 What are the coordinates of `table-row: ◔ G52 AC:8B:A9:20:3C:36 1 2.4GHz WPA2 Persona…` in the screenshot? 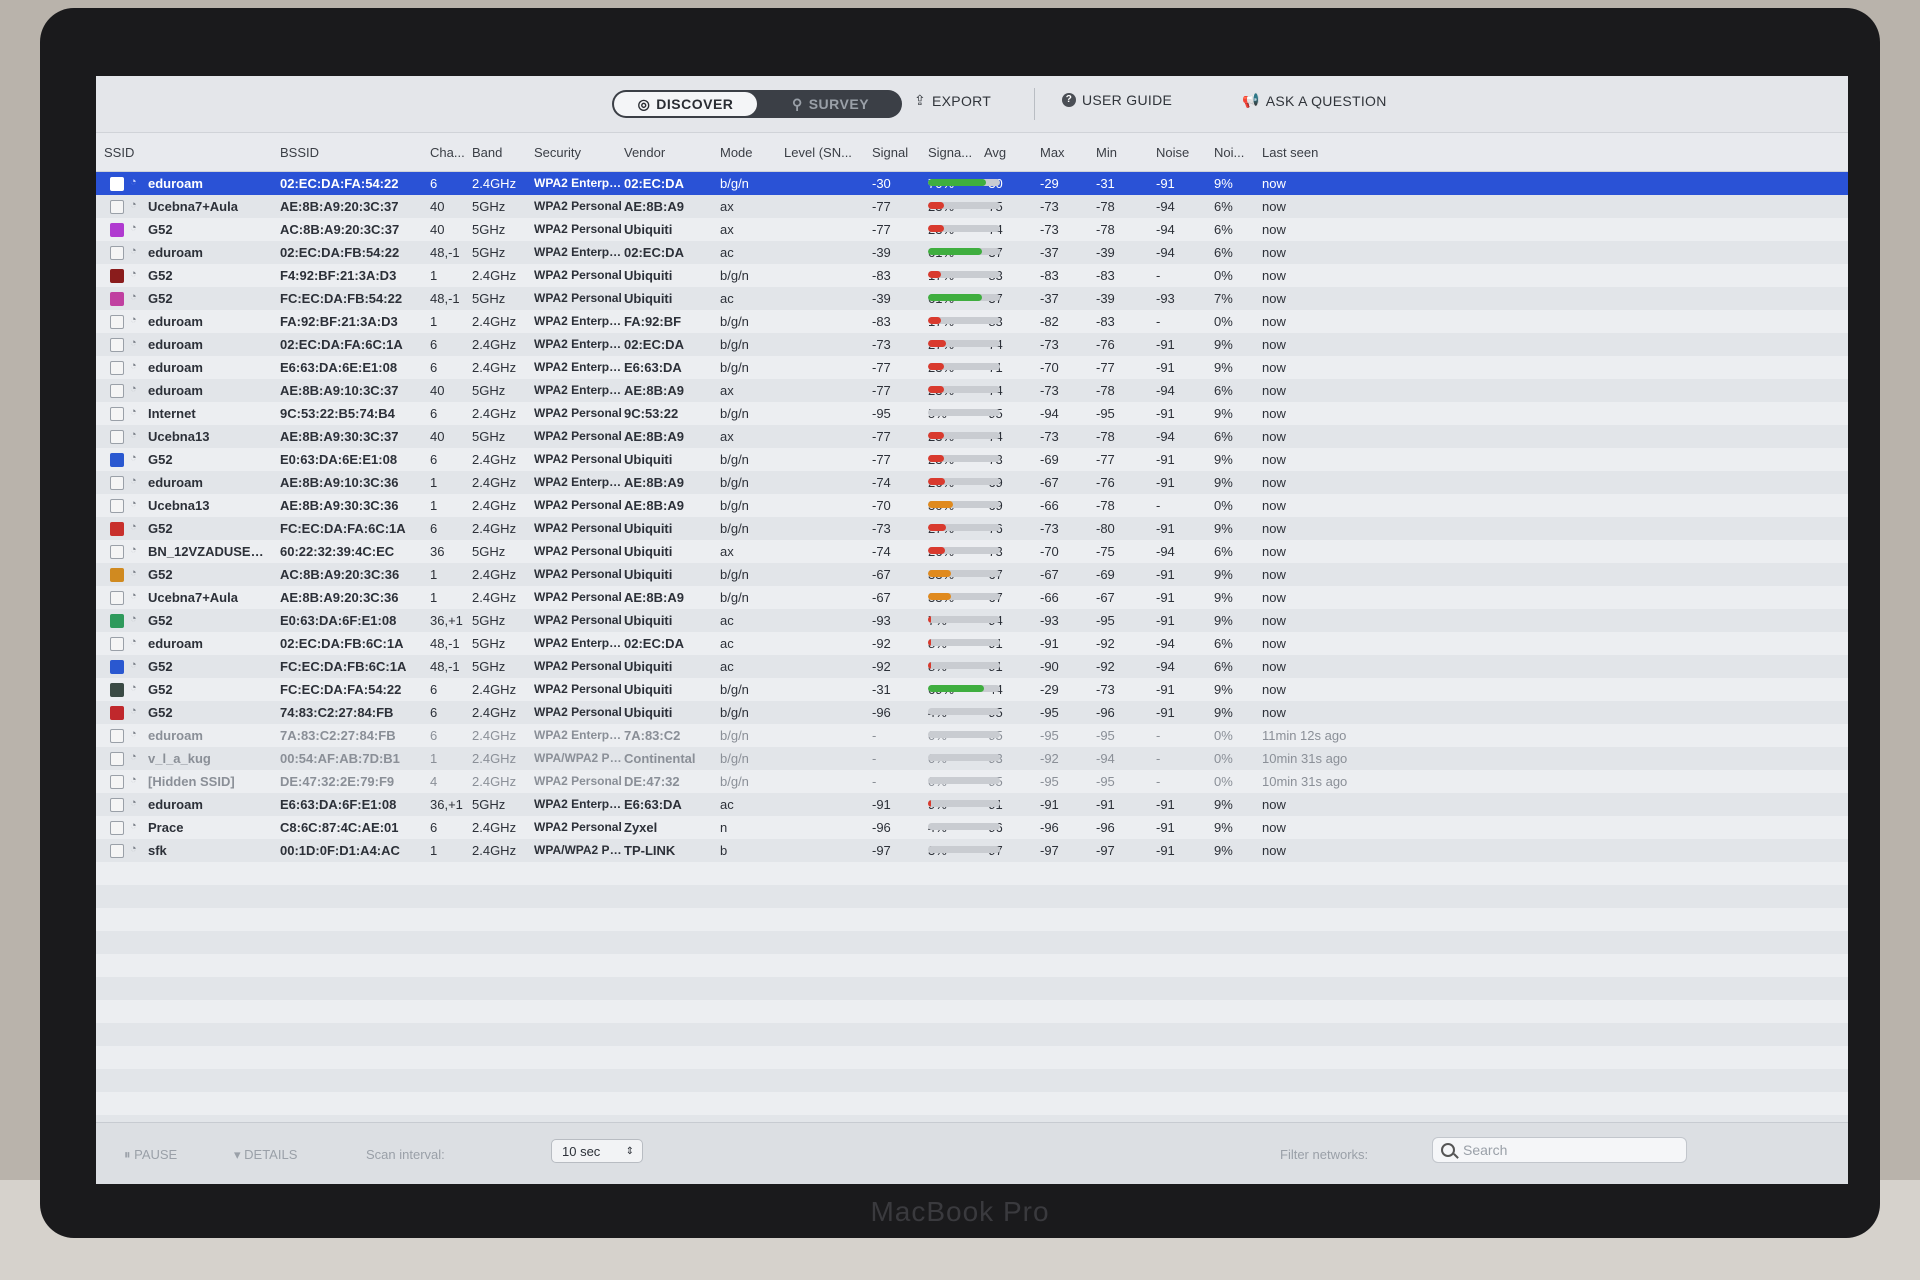 It's located at (972, 574).